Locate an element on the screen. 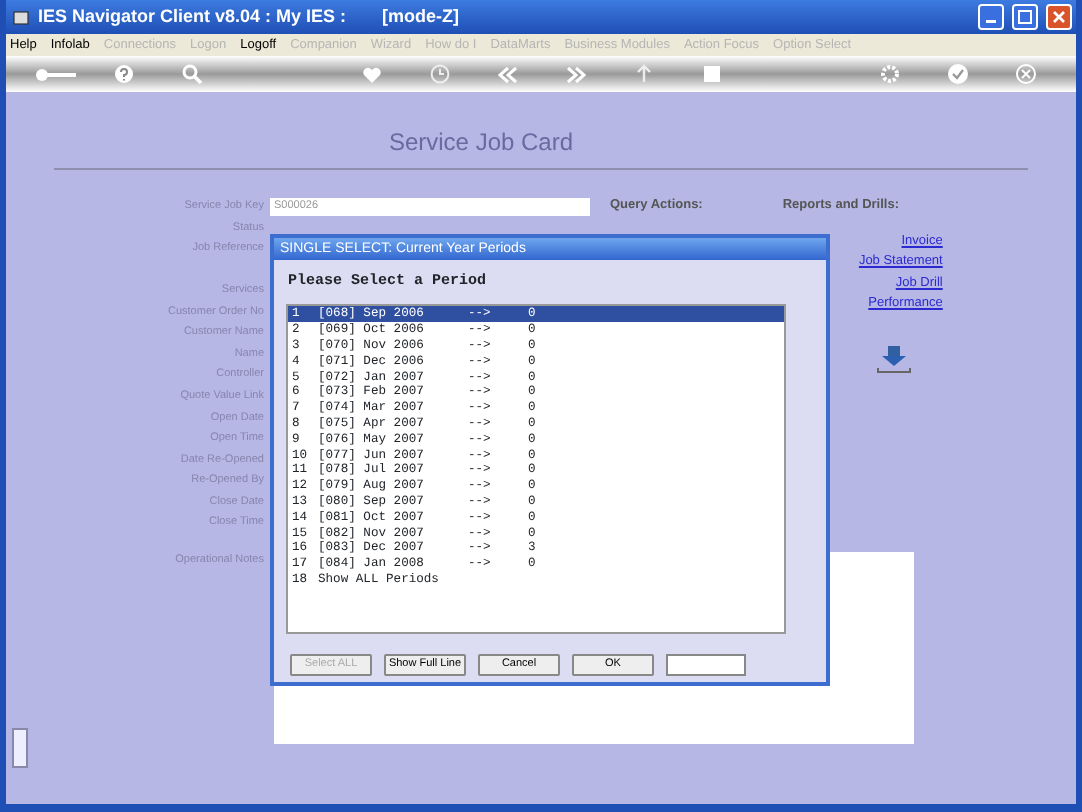 This screenshot has height=812, width=1082. minimize-button is located at coordinates (991, 17).